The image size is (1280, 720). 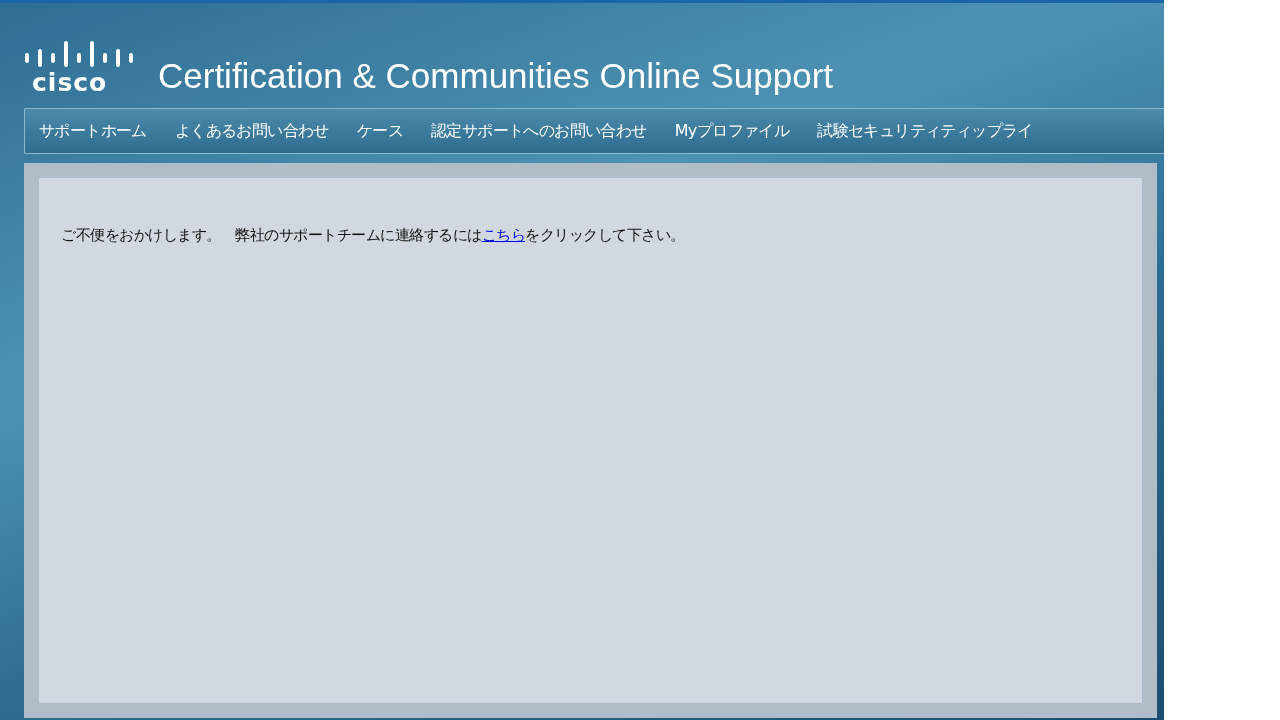 What do you see at coordinates (495, 76) in the screenshot?
I see `site-title: Certification & Communities Online Support` at bounding box center [495, 76].